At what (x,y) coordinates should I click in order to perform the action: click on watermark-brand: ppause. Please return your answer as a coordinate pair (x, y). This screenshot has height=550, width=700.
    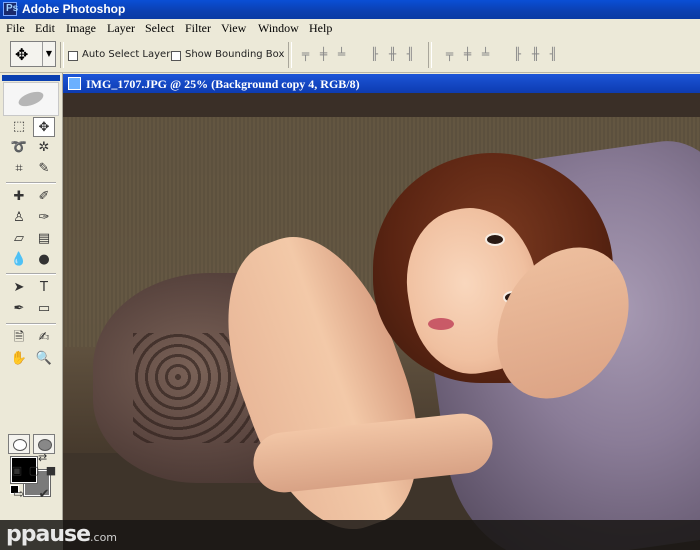
    Looking at the image, I should click on (48, 534).